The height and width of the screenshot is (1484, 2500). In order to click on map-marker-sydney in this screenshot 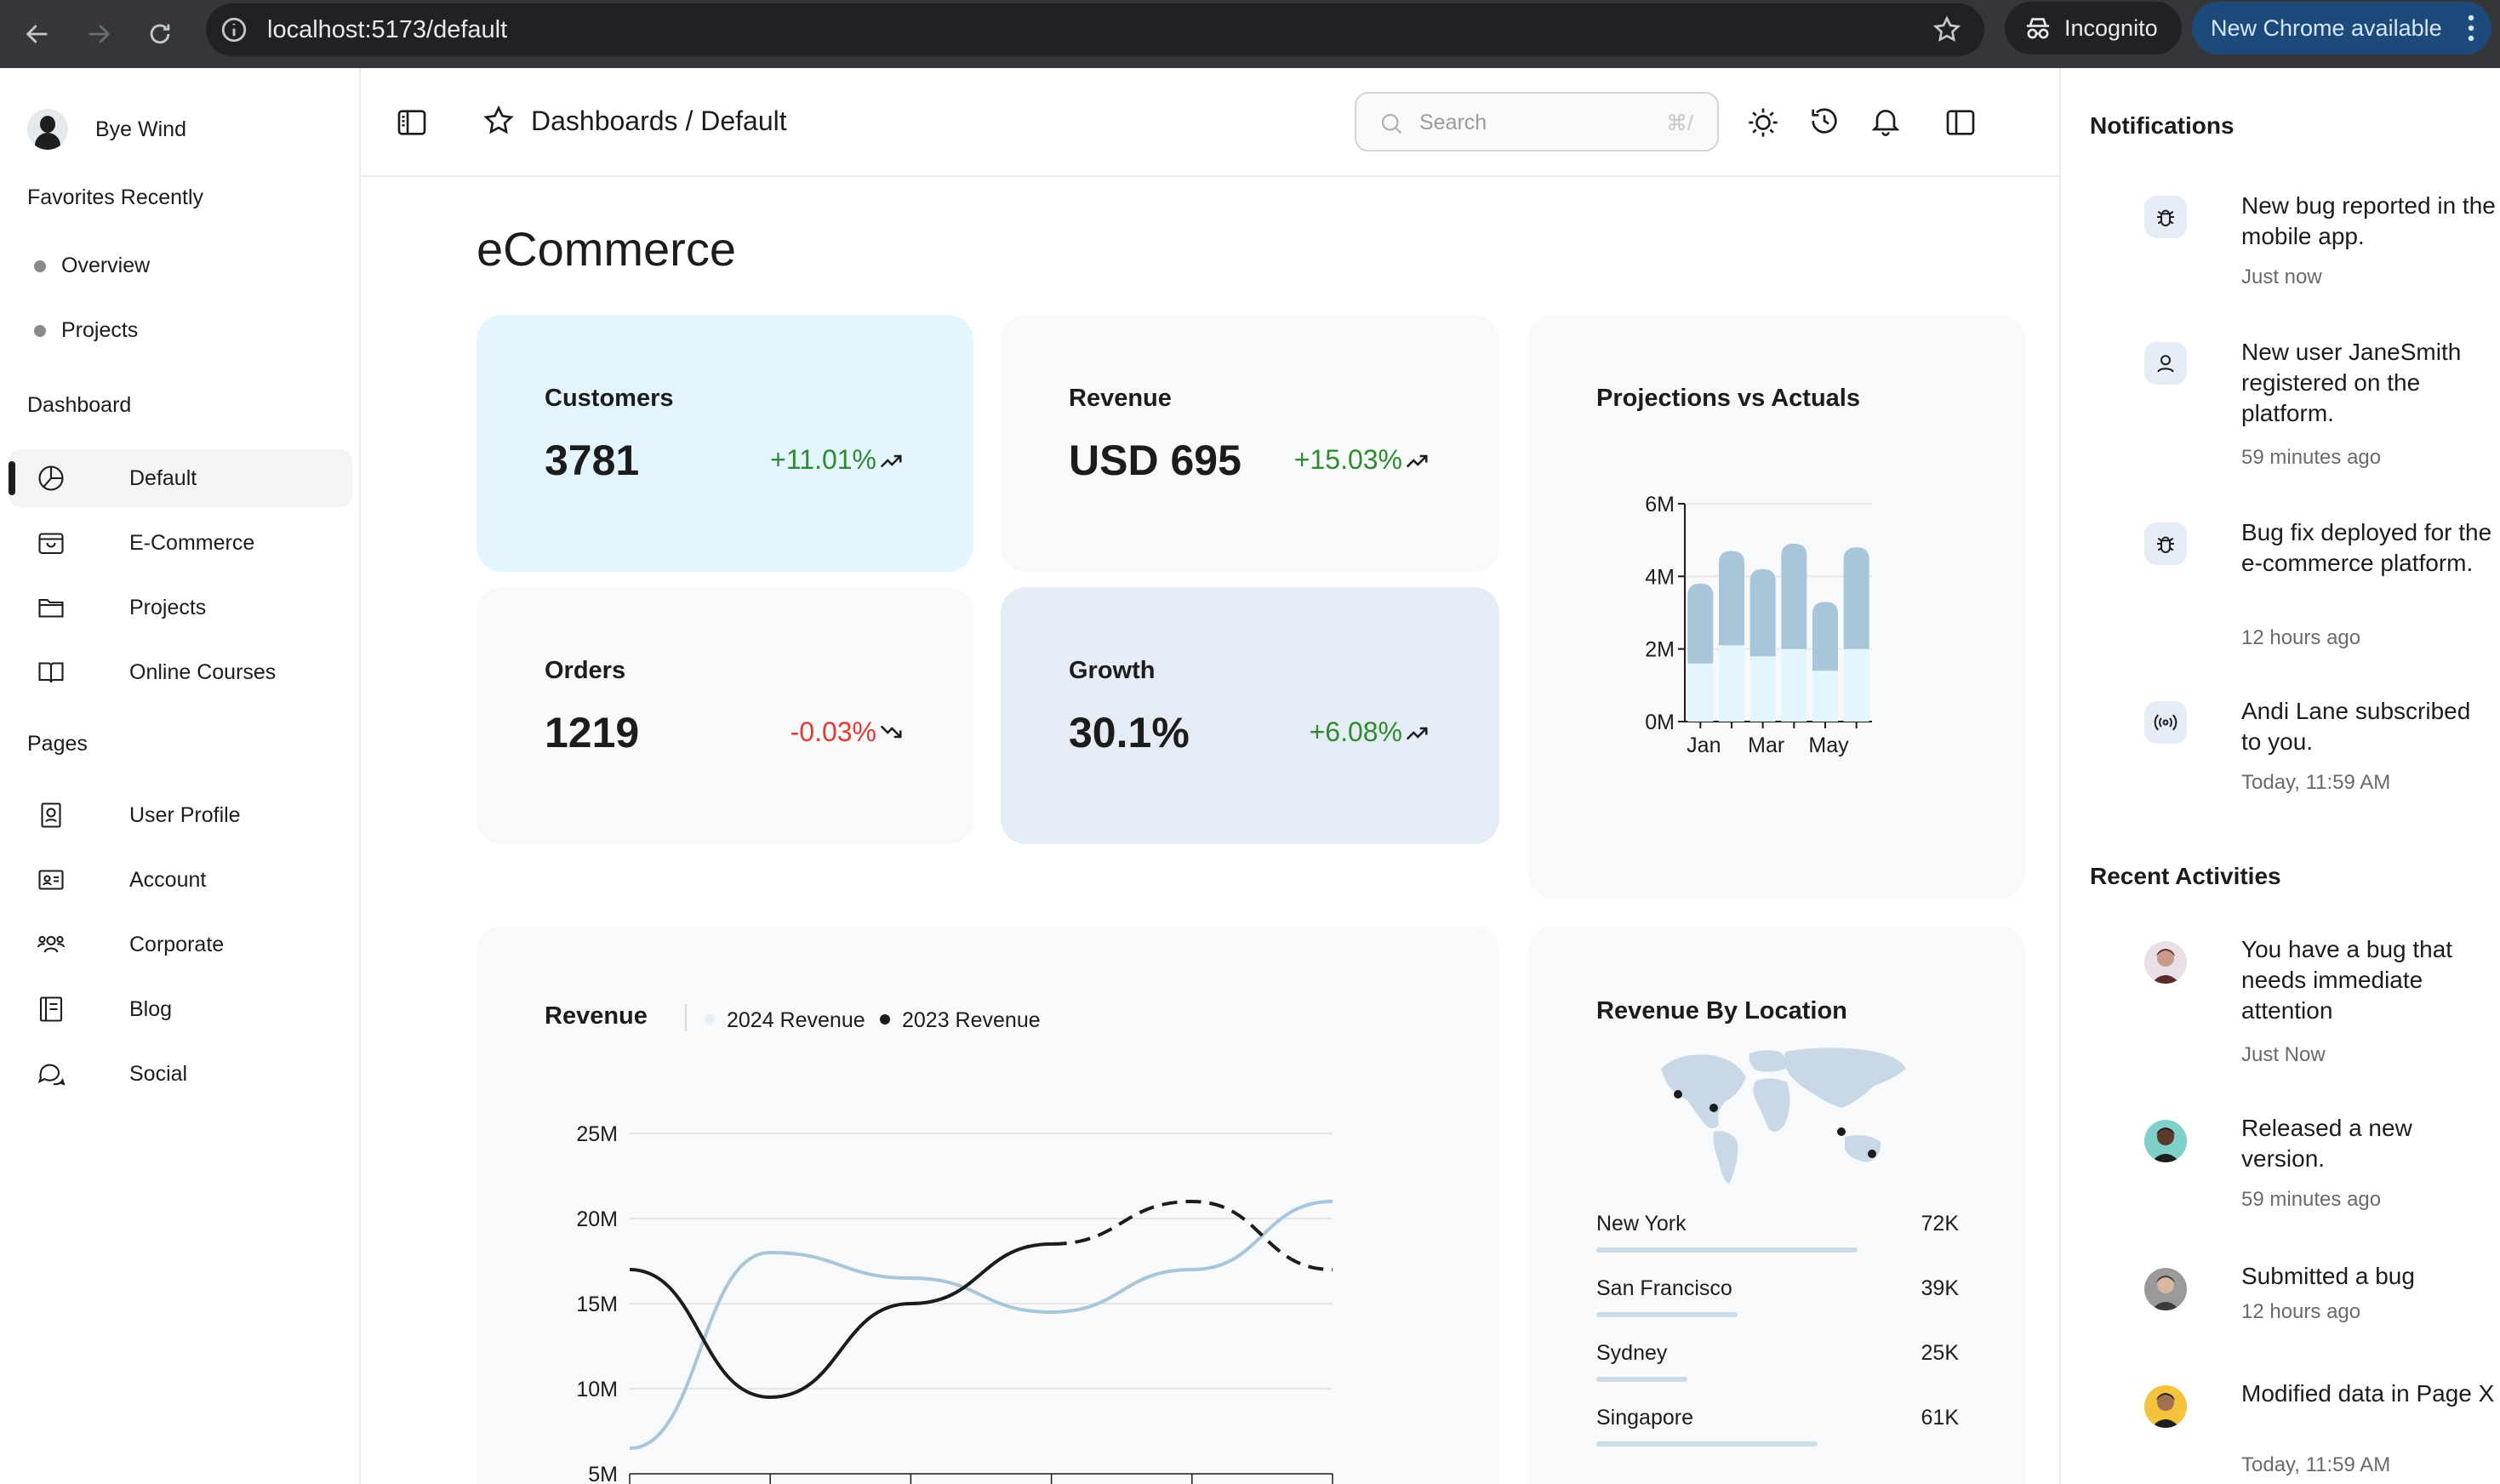, I will do `click(1872, 1154)`.